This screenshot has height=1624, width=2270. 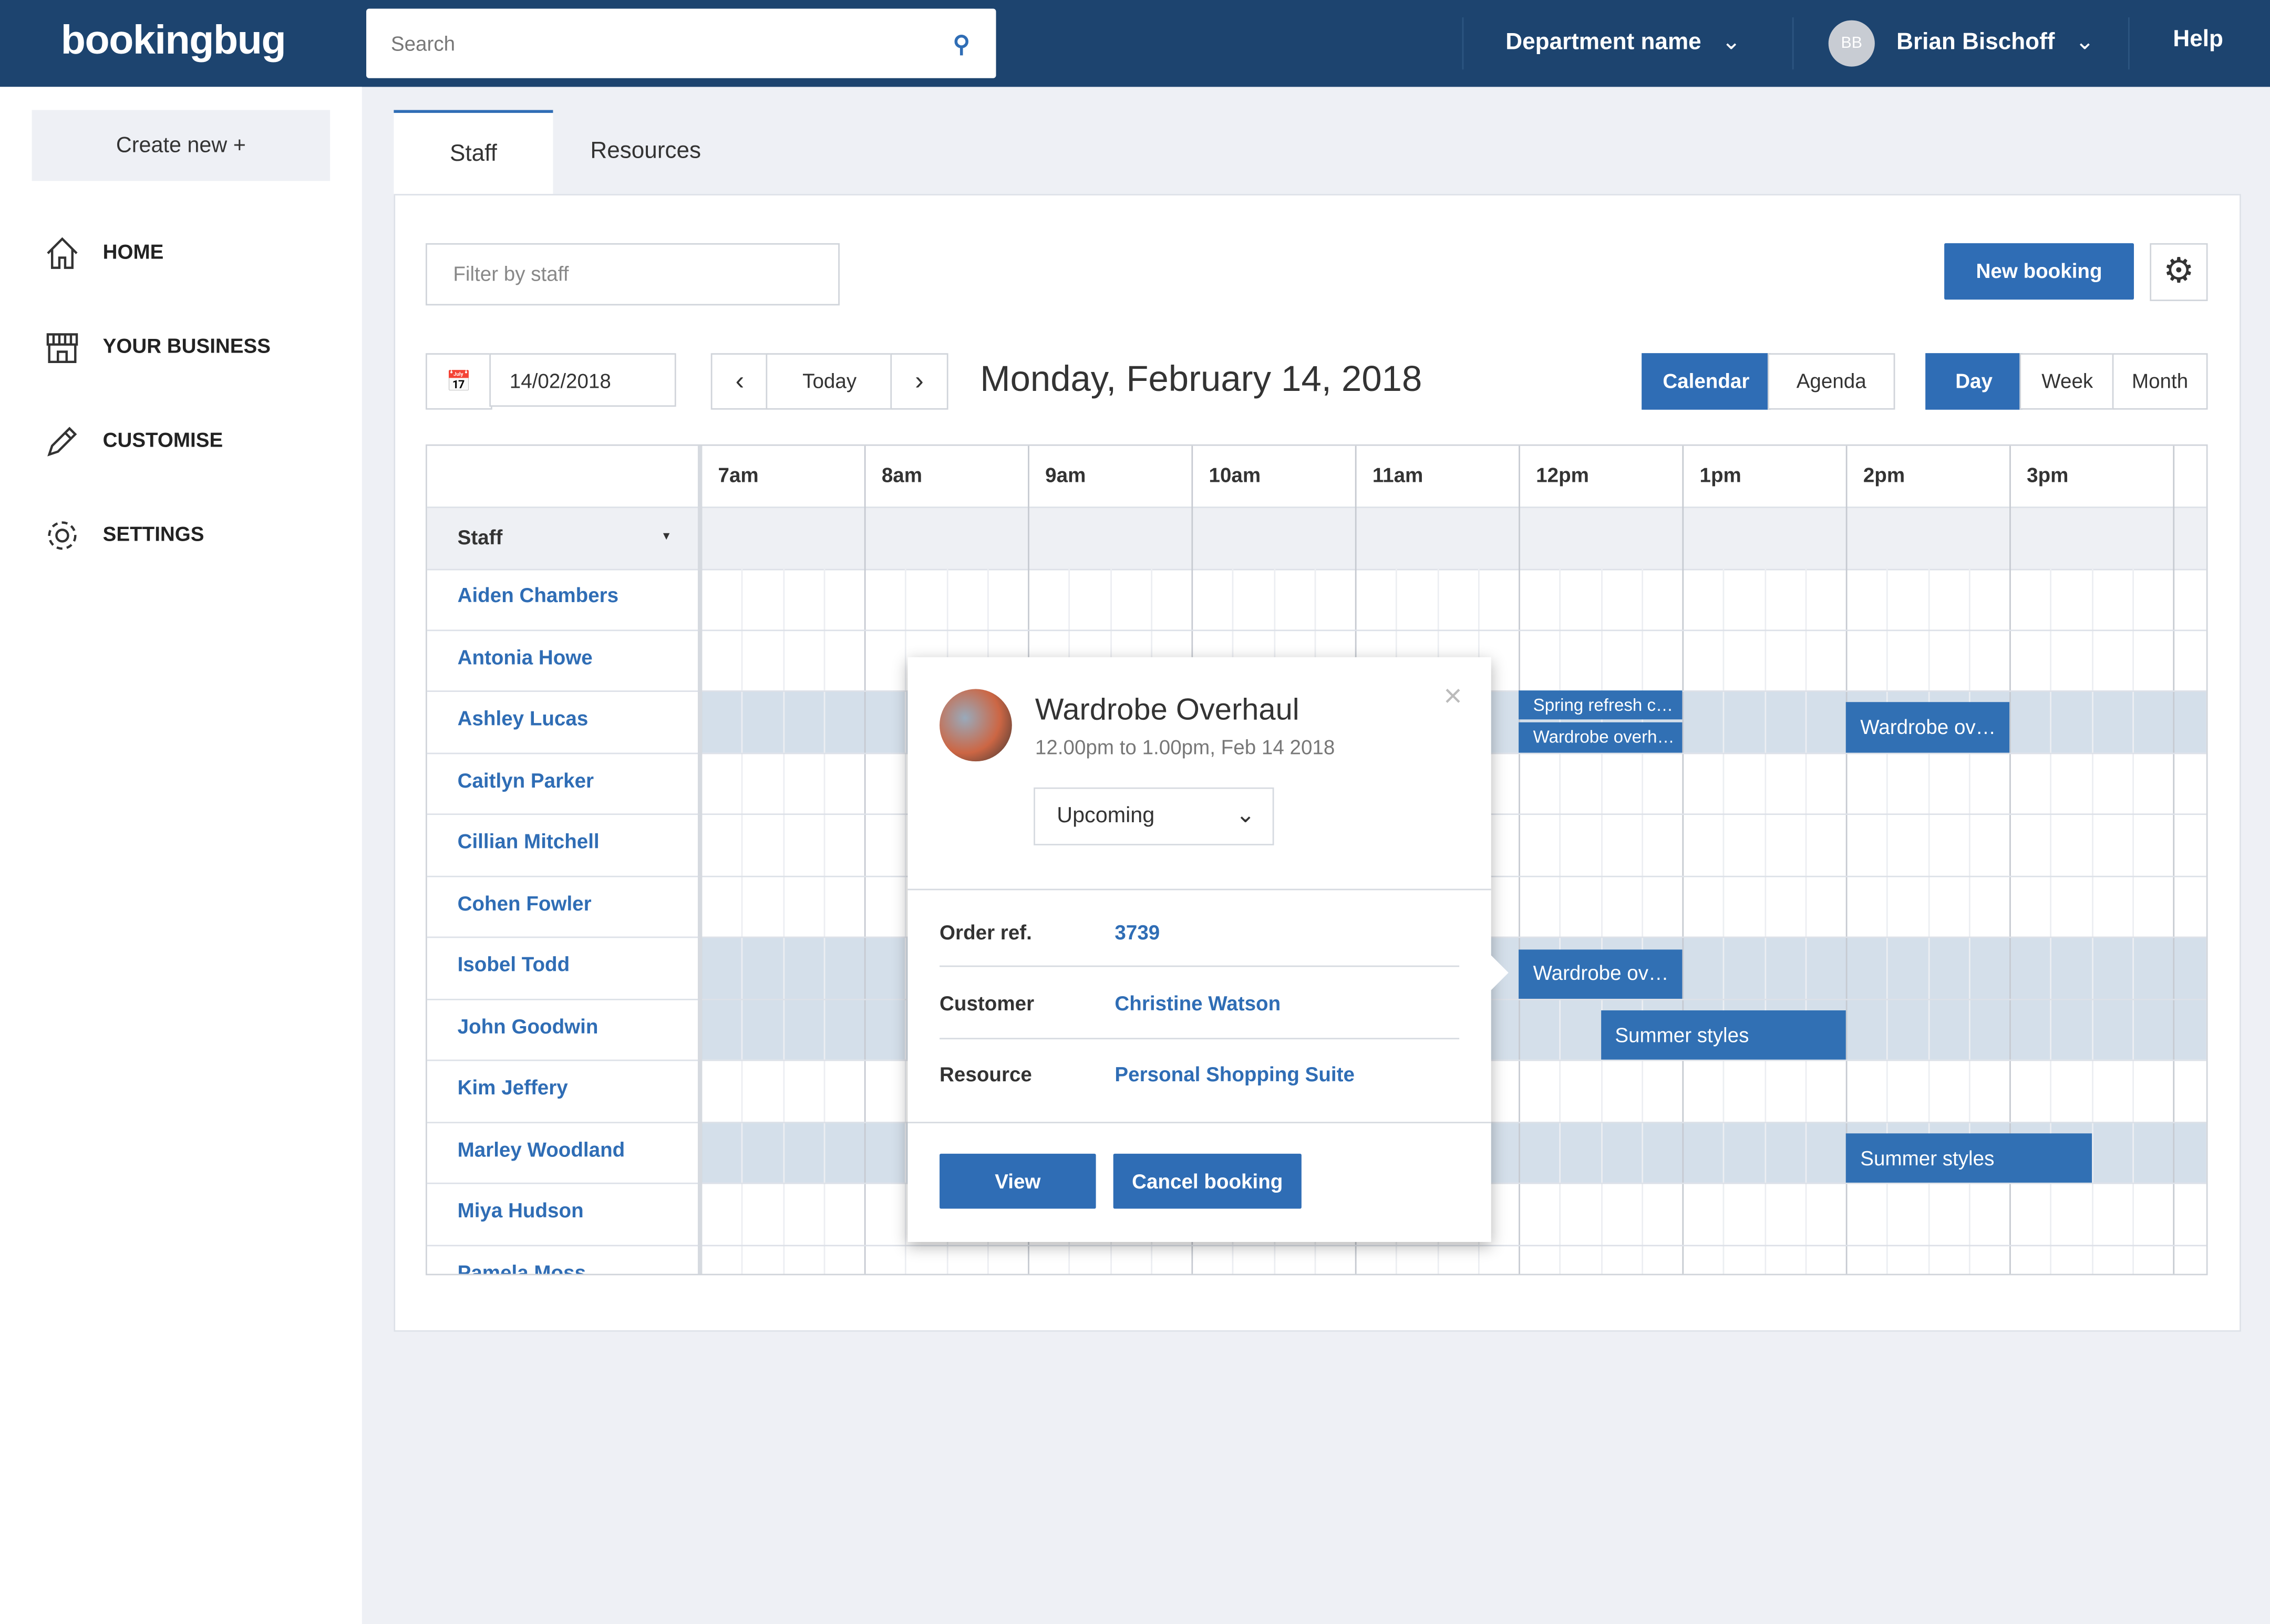 What do you see at coordinates (1974, 382) in the screenshot?
I see `day-range-button: Day` at bounding box center [1974, 382].